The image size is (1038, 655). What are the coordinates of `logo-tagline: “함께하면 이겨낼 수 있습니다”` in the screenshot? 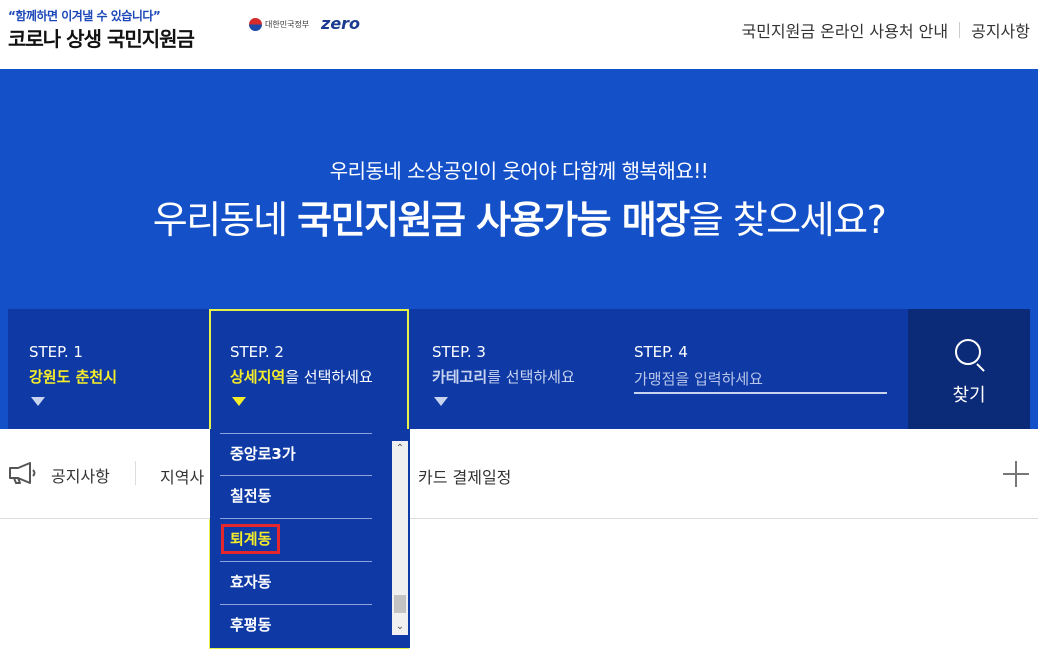 It's located at (84, 16).